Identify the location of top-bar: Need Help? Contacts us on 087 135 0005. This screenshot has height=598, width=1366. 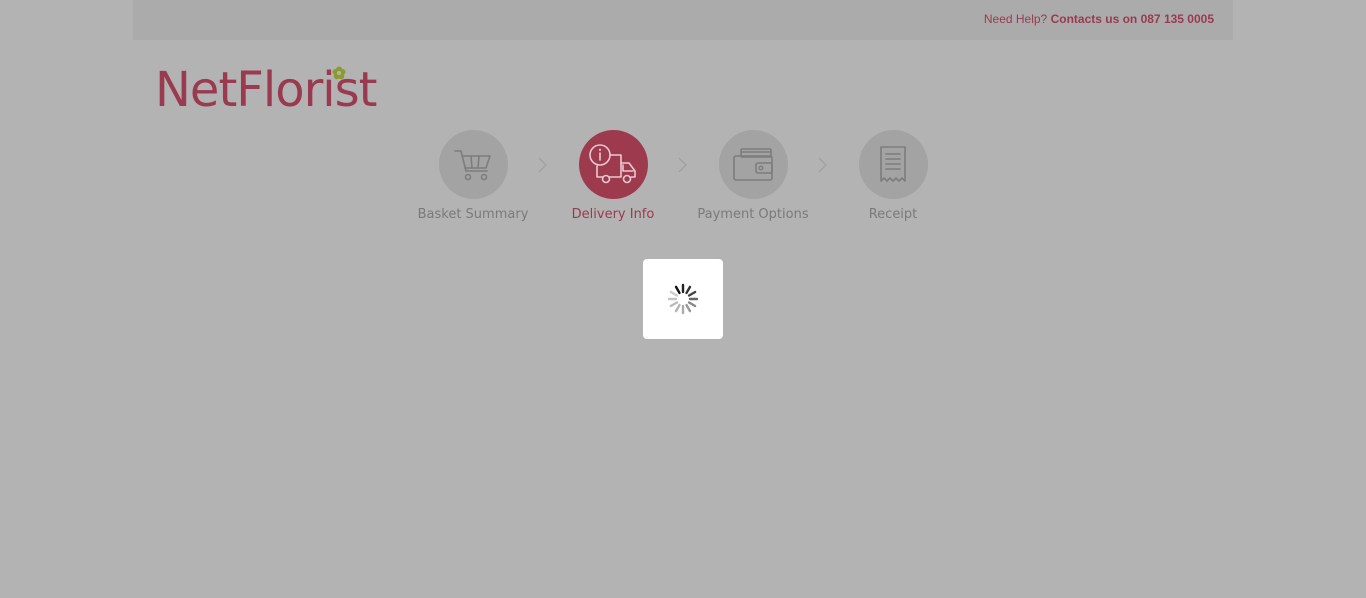
(683, 20).